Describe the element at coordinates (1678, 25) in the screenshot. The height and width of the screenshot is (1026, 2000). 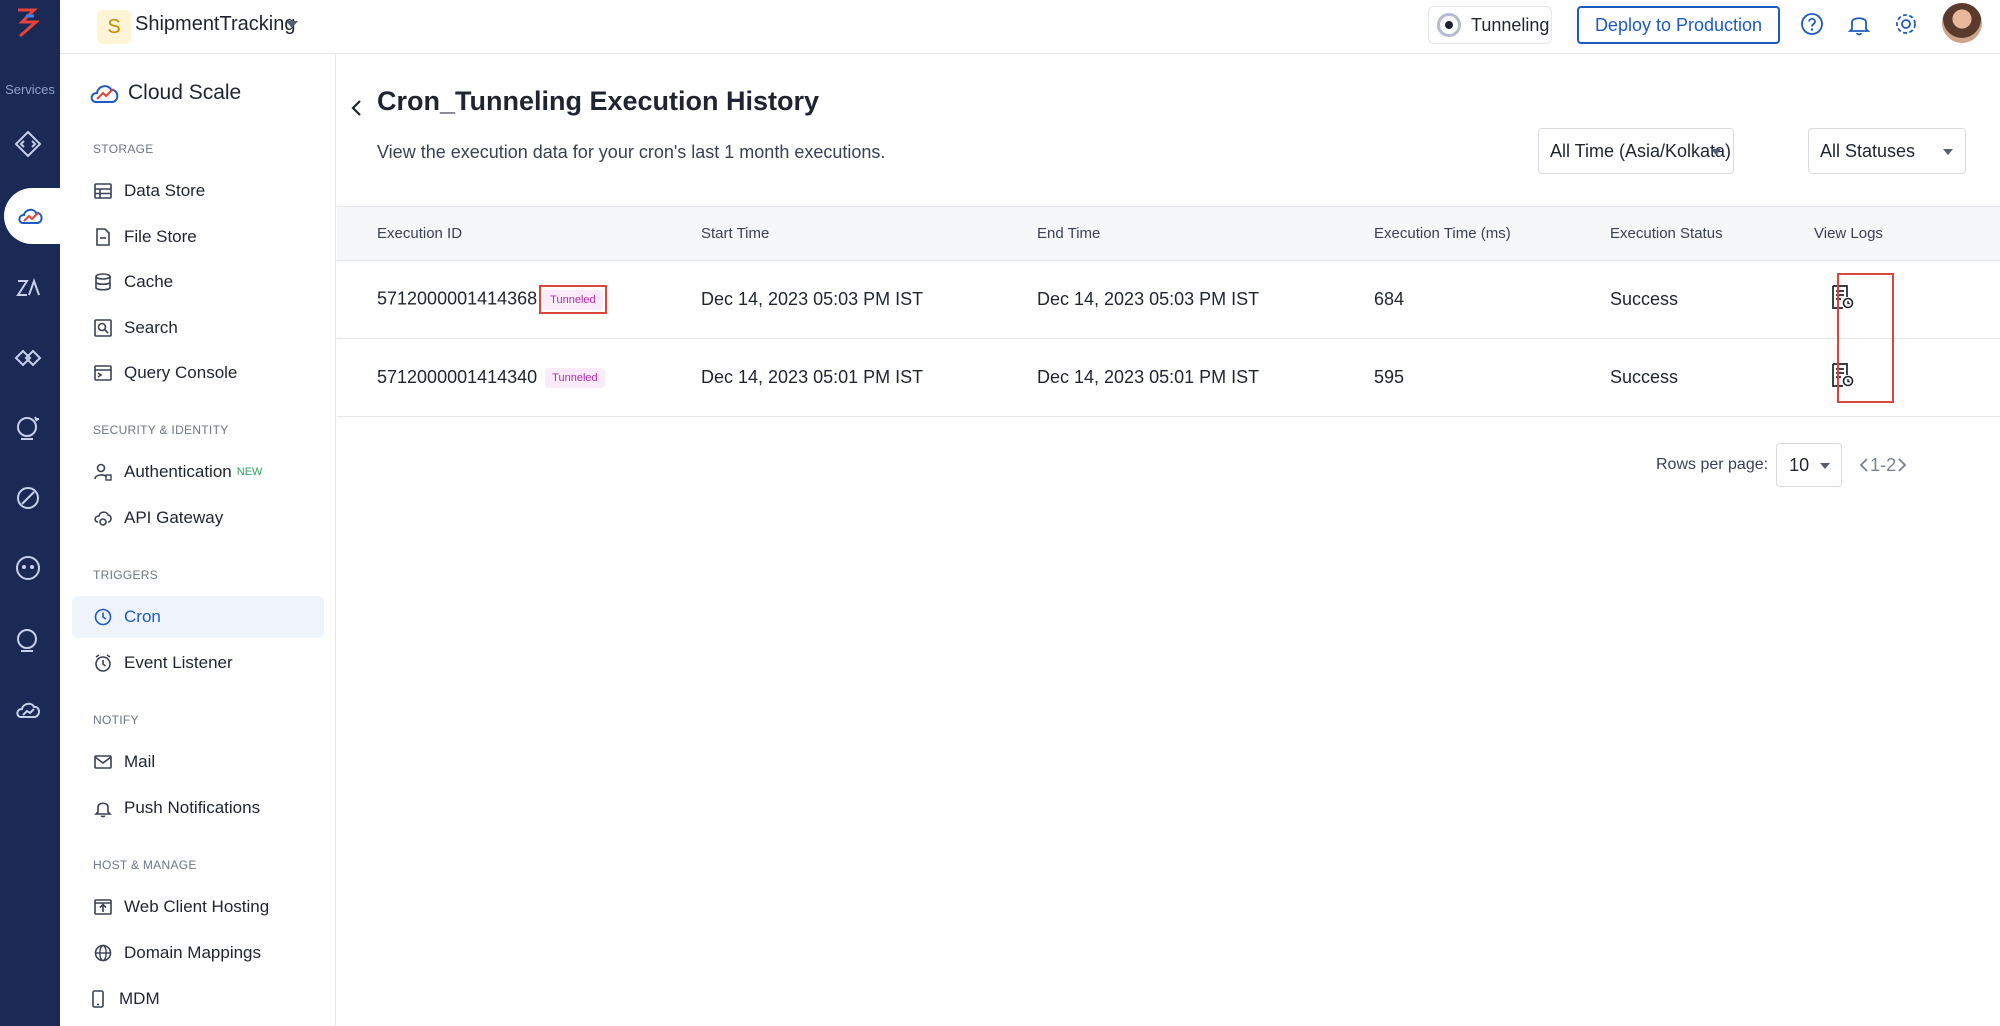
I see `deploy-to-production-button: Deploy to Production` at that location.